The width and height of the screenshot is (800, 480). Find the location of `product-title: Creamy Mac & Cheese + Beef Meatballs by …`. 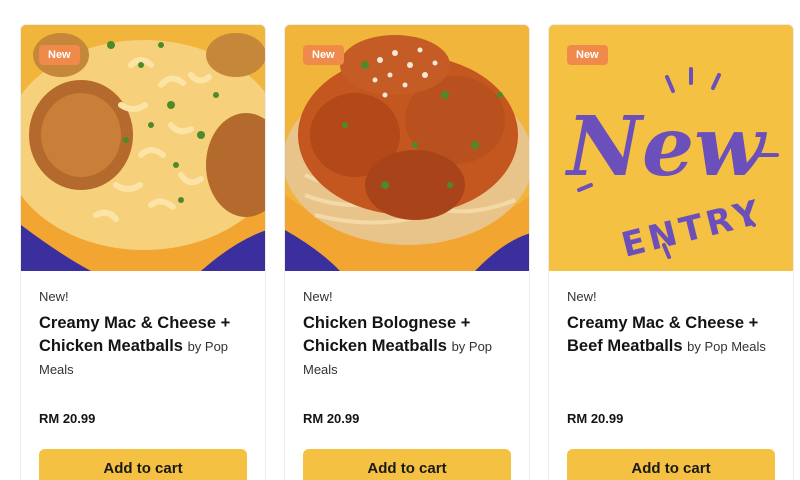

product-title: Creamy Mac & Cheese + Beef Meatballs by … is located at coordinates (671, 355).